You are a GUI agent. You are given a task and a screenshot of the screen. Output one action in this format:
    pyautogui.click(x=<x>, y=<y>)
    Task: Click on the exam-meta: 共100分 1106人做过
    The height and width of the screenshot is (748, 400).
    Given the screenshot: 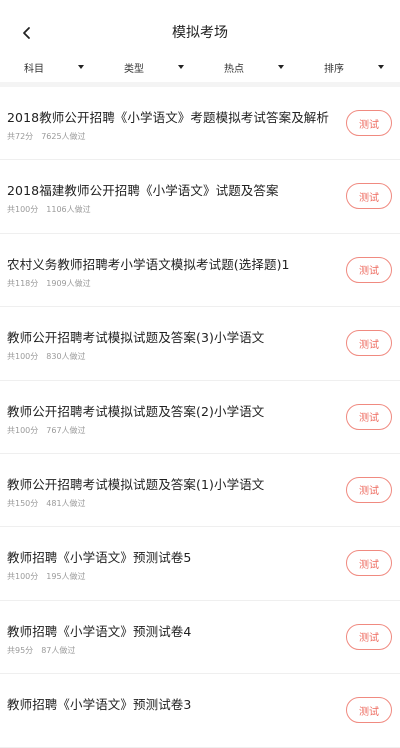 What is the action you would take?
    pyautogui.click(x=49, y=209)
    